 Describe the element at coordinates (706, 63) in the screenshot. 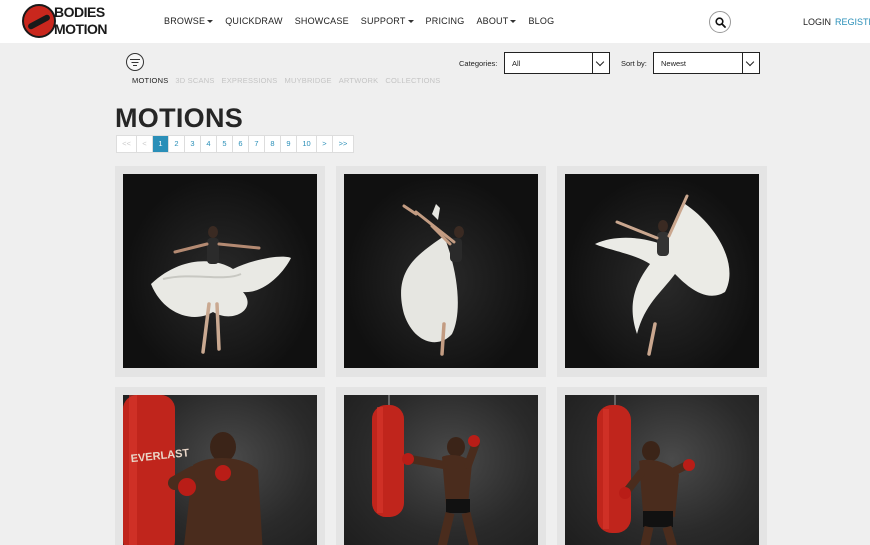

I see `sort-select: Newest` at that location.